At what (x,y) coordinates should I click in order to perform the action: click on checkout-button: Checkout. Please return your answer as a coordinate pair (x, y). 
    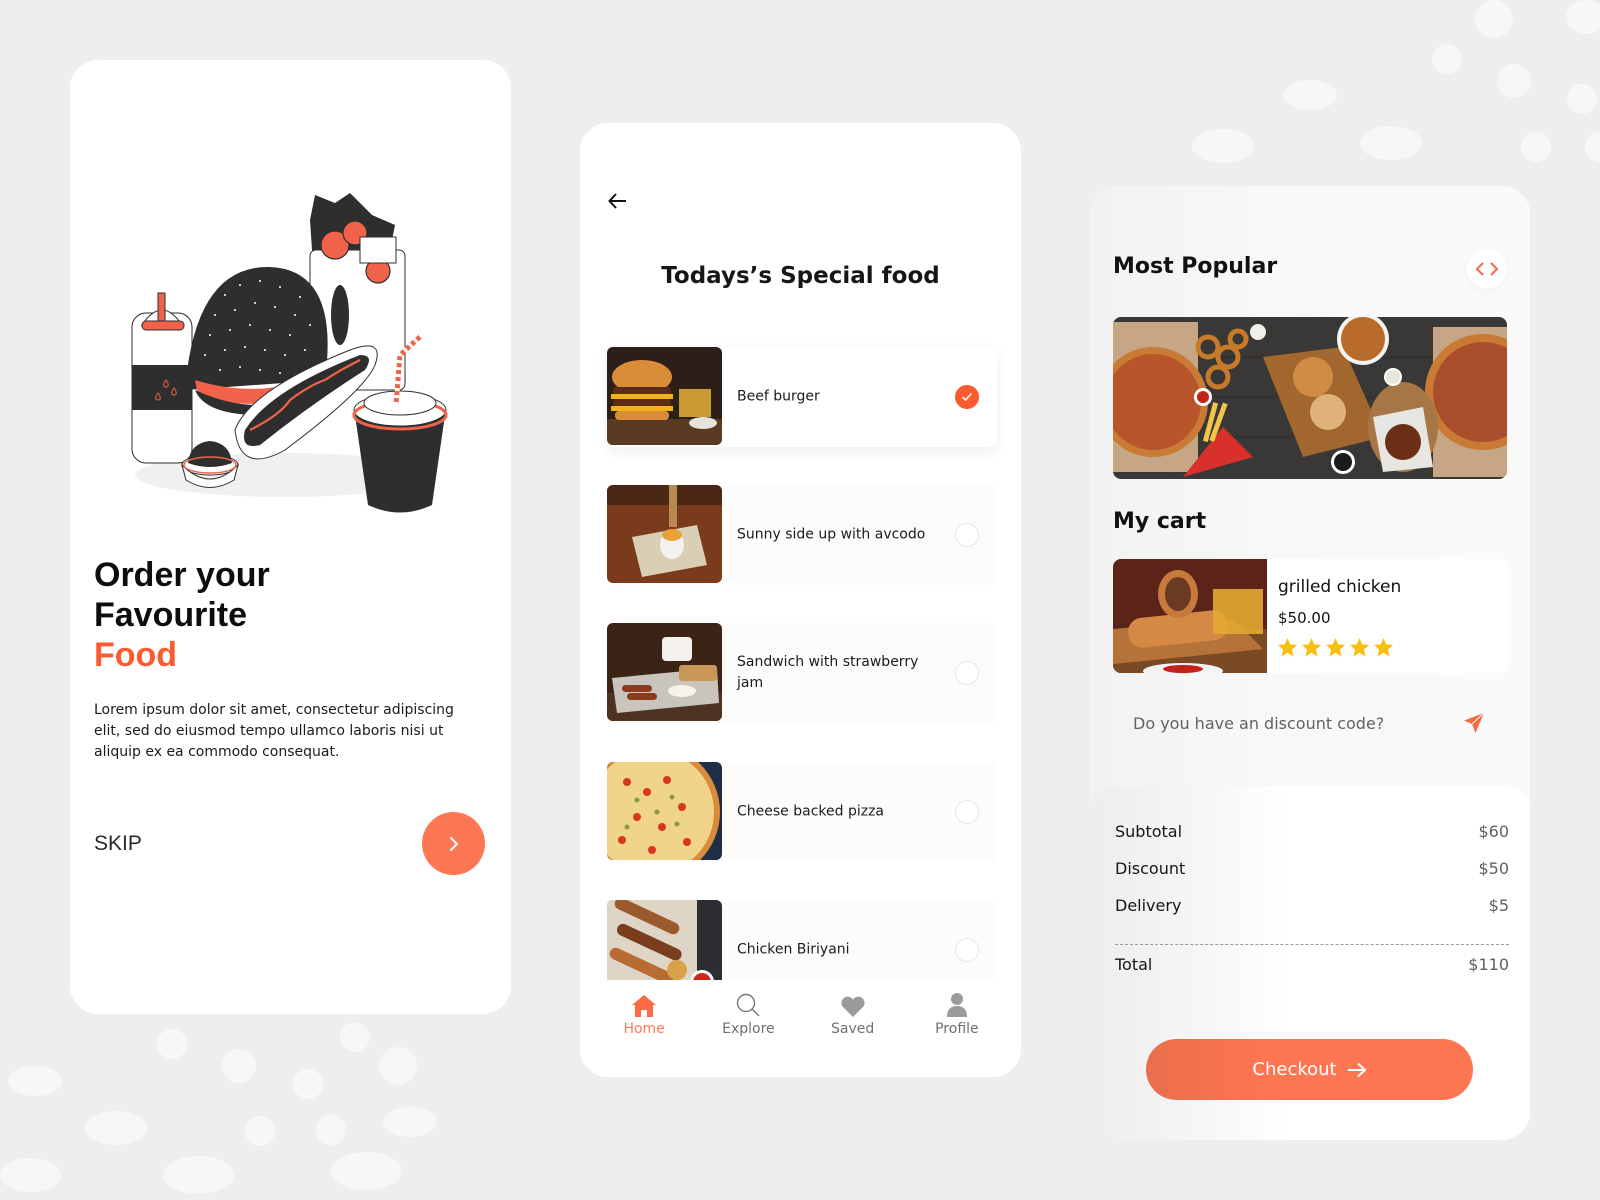
    Looking at the image, I should click on (1309, 1069).